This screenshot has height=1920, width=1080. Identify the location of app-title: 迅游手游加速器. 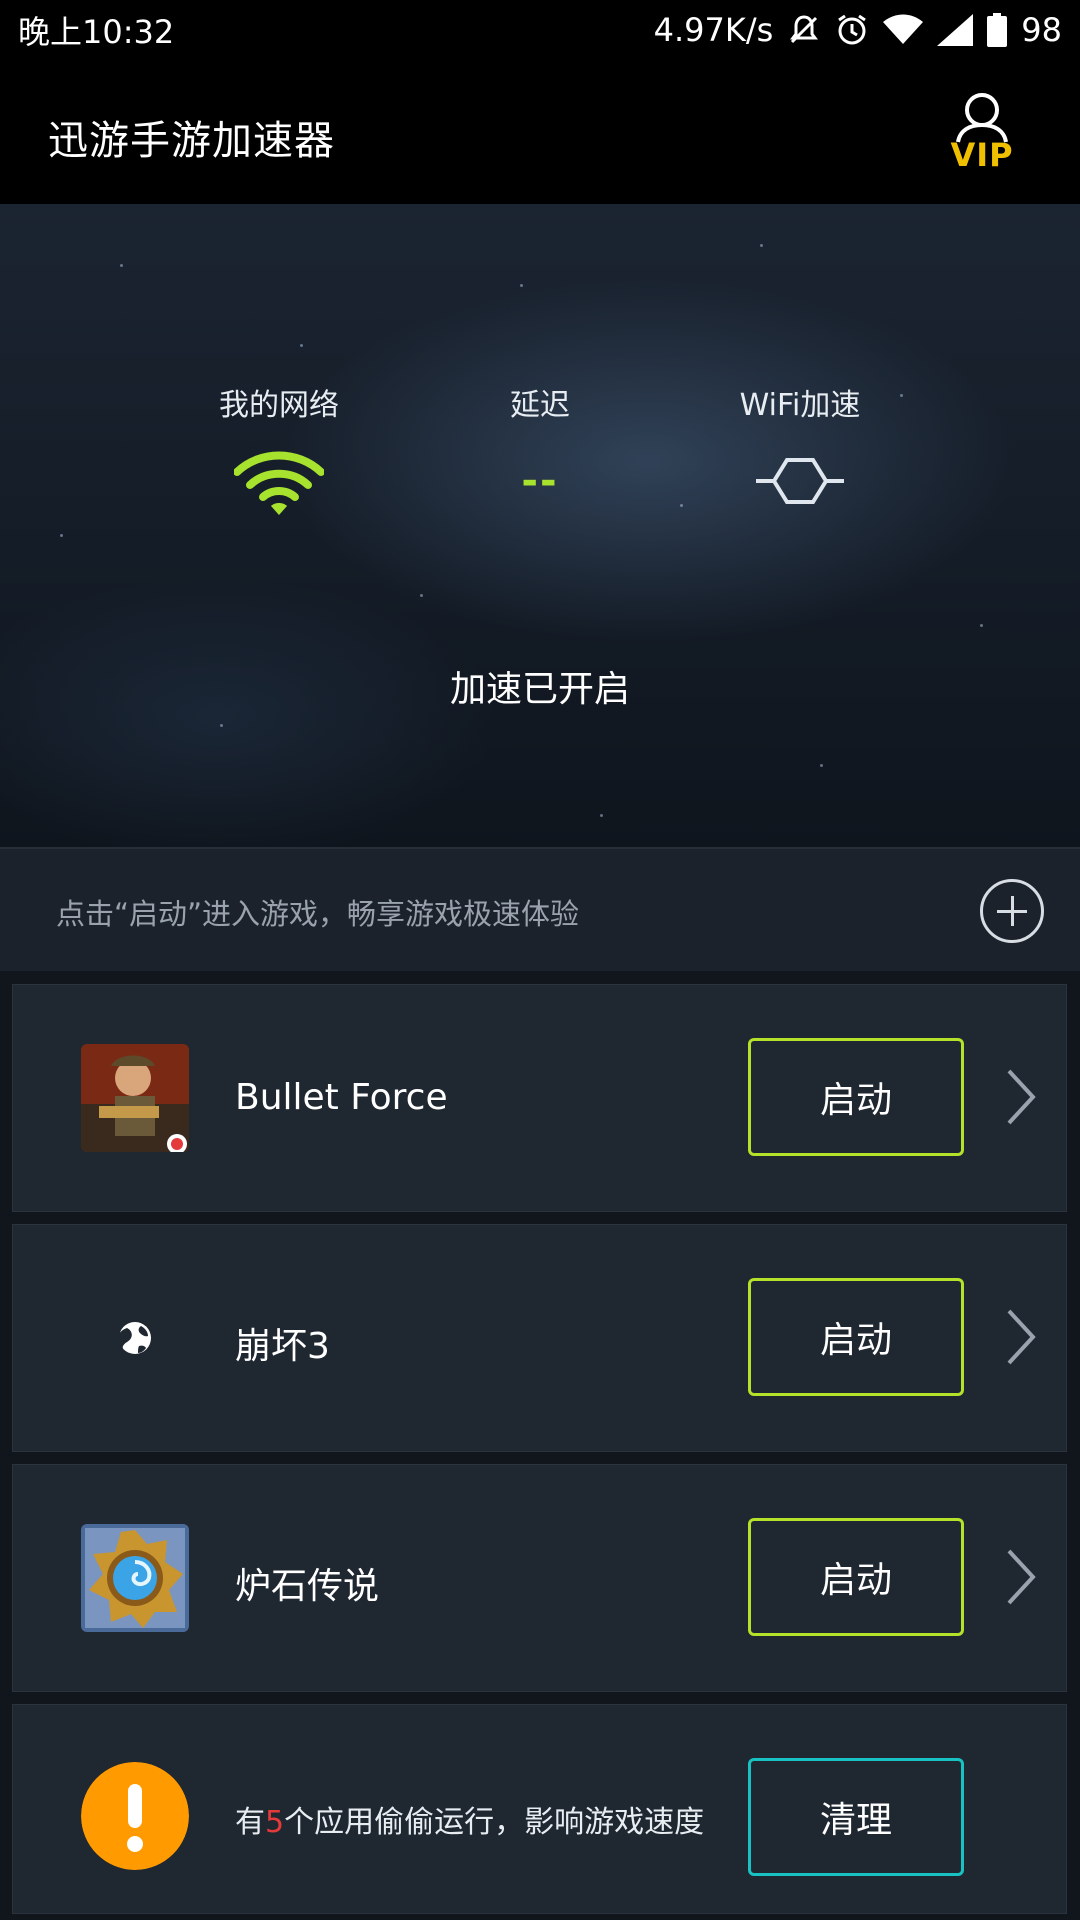
(191, 141).